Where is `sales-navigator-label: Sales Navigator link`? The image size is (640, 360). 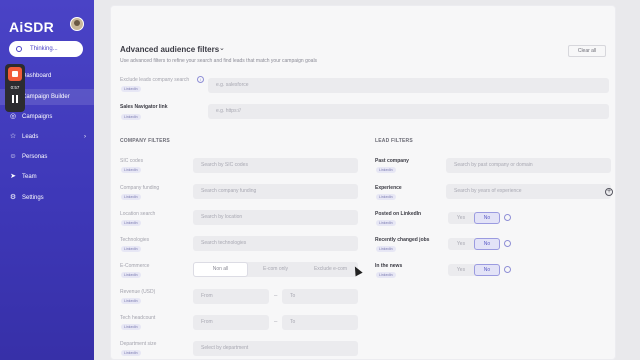 sales-navigator-label: Sales Navigator link is located at coordinates (144, 107).